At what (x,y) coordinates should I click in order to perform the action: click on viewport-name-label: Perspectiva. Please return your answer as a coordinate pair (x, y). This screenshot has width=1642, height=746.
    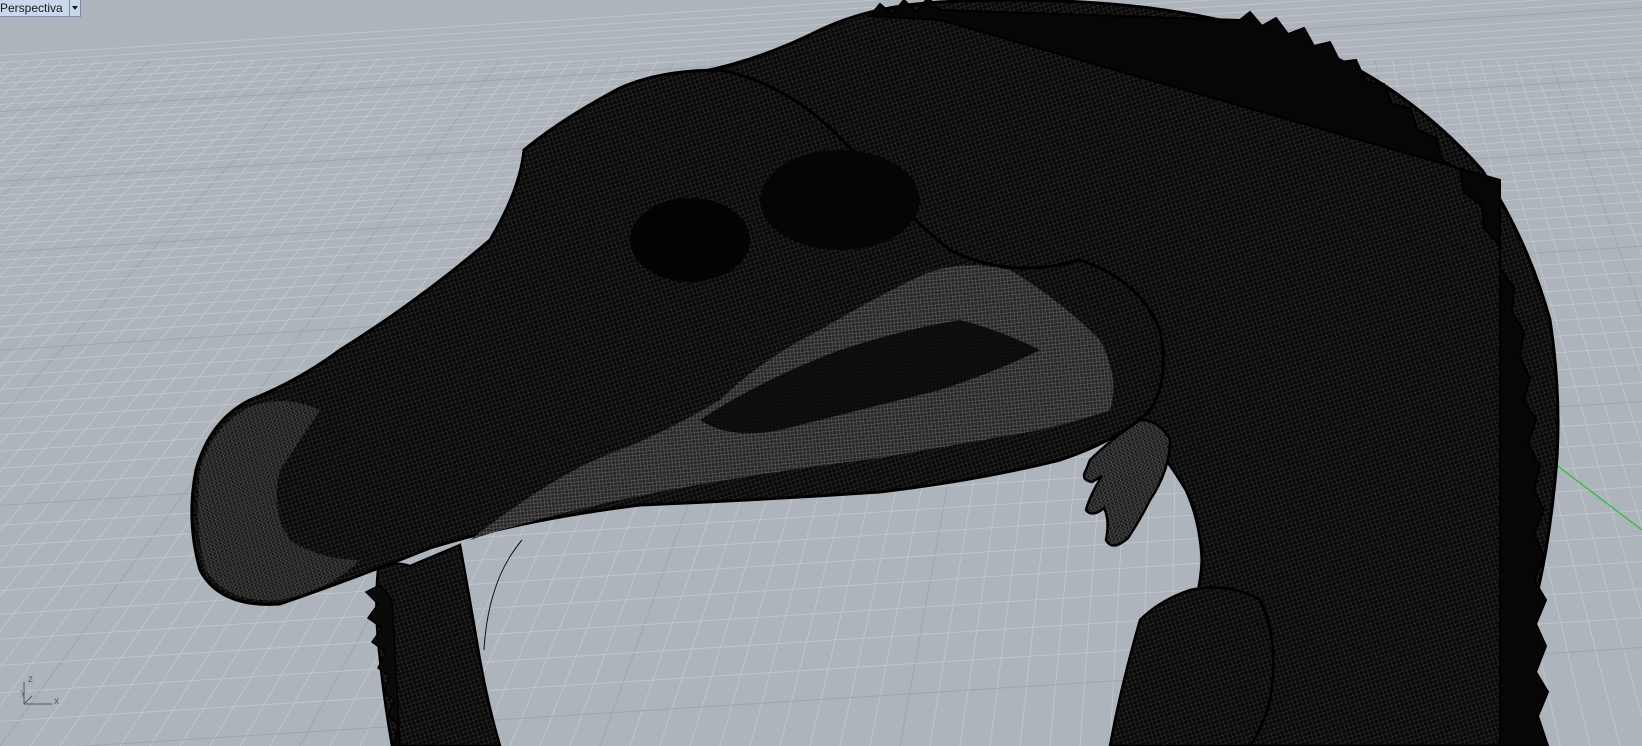
    Looking at the image, I should click on (35, 8).